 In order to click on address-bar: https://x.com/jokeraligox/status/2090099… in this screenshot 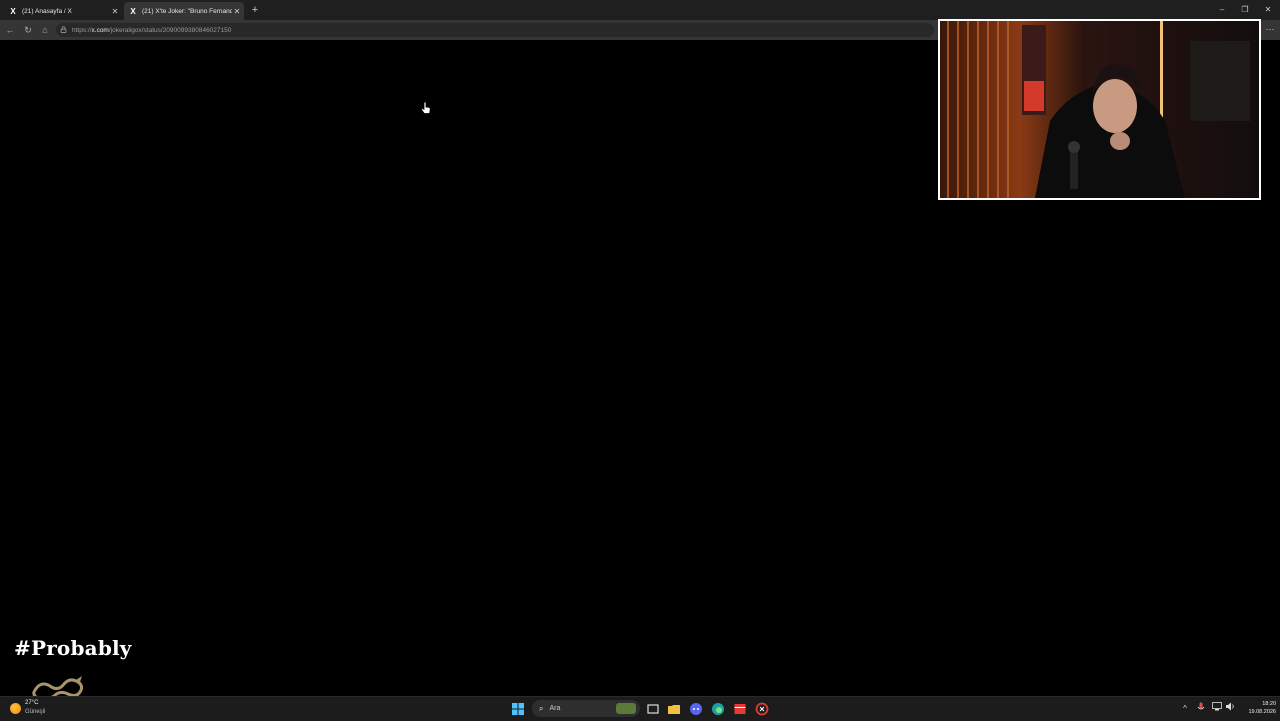, I will do `click(495, 30)`.